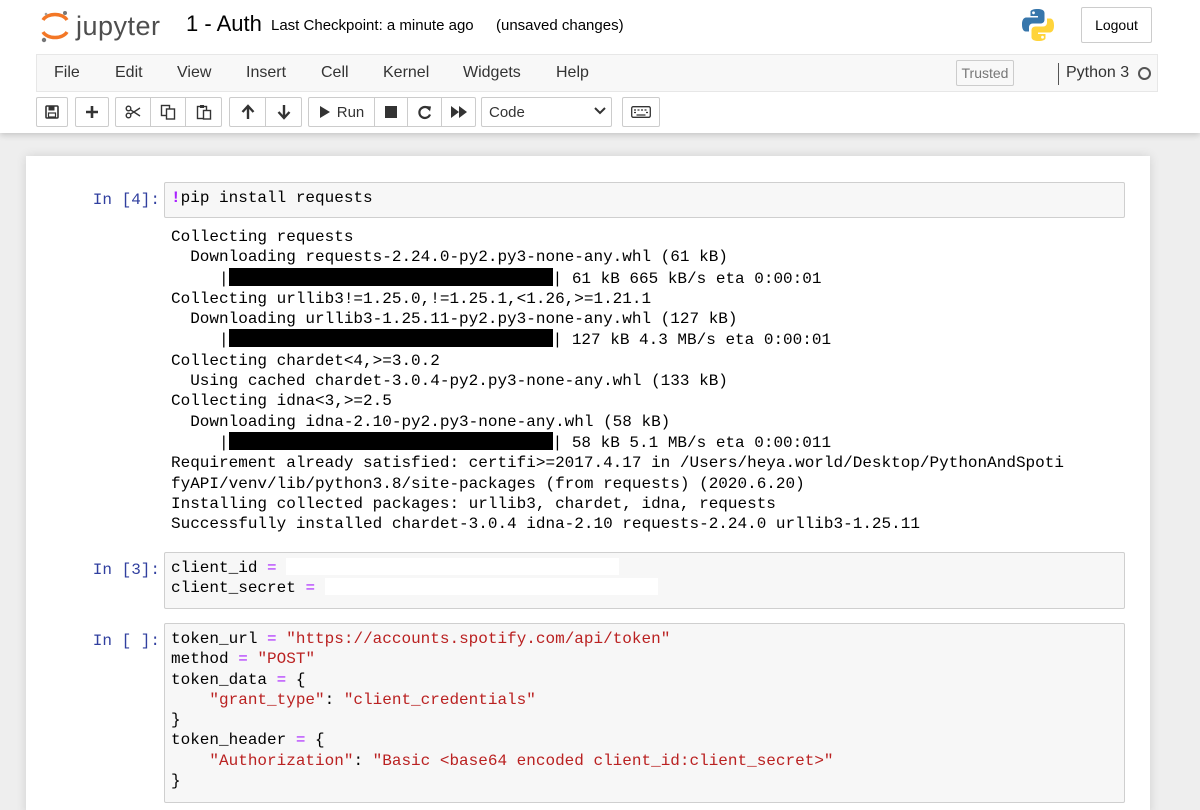  What do you see at coordinates (406, 73) in the screenshot?
I see `menu-kernel: Kernel` at bounding box center [406, 73].